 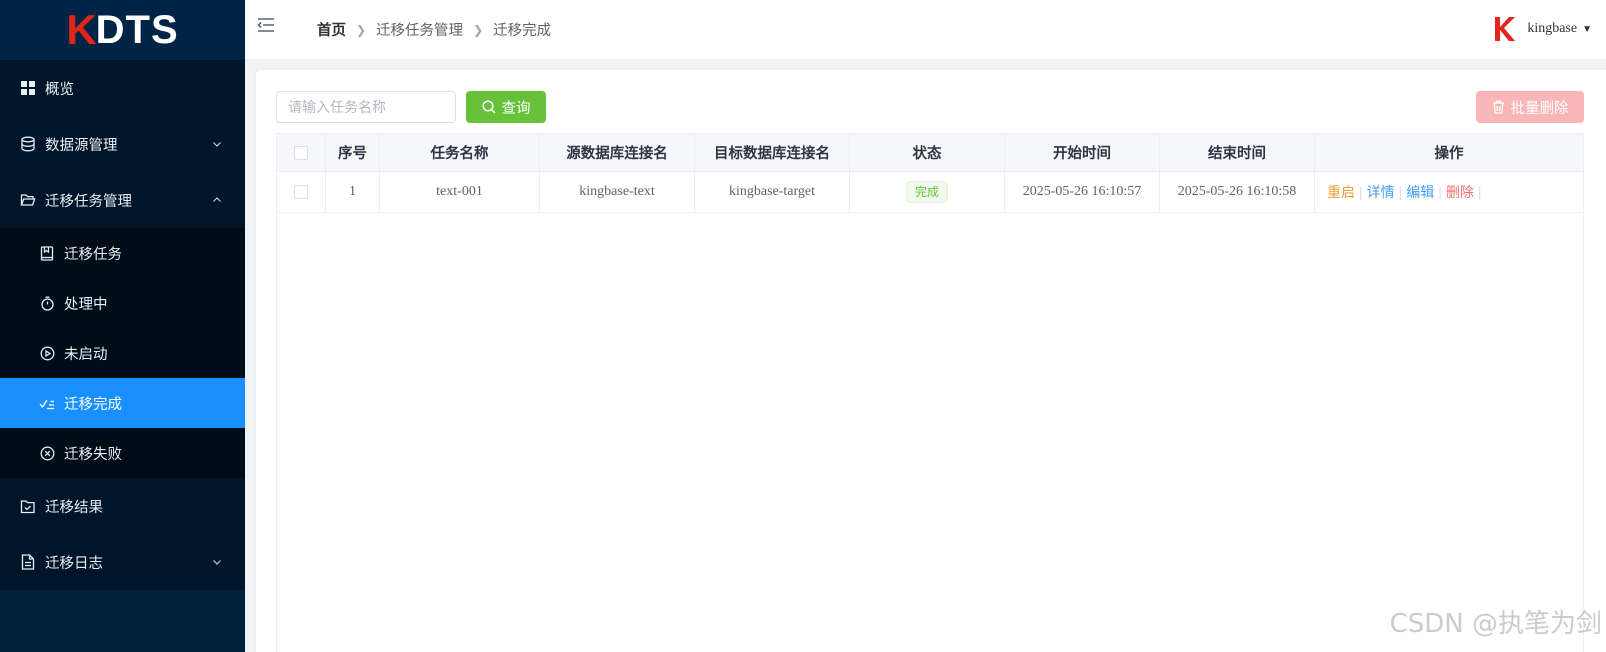 What do you see at coordinates (1420, 192) in the screenshot?
I see `edit-link: 编辑` at bounding box center [1420, 192].